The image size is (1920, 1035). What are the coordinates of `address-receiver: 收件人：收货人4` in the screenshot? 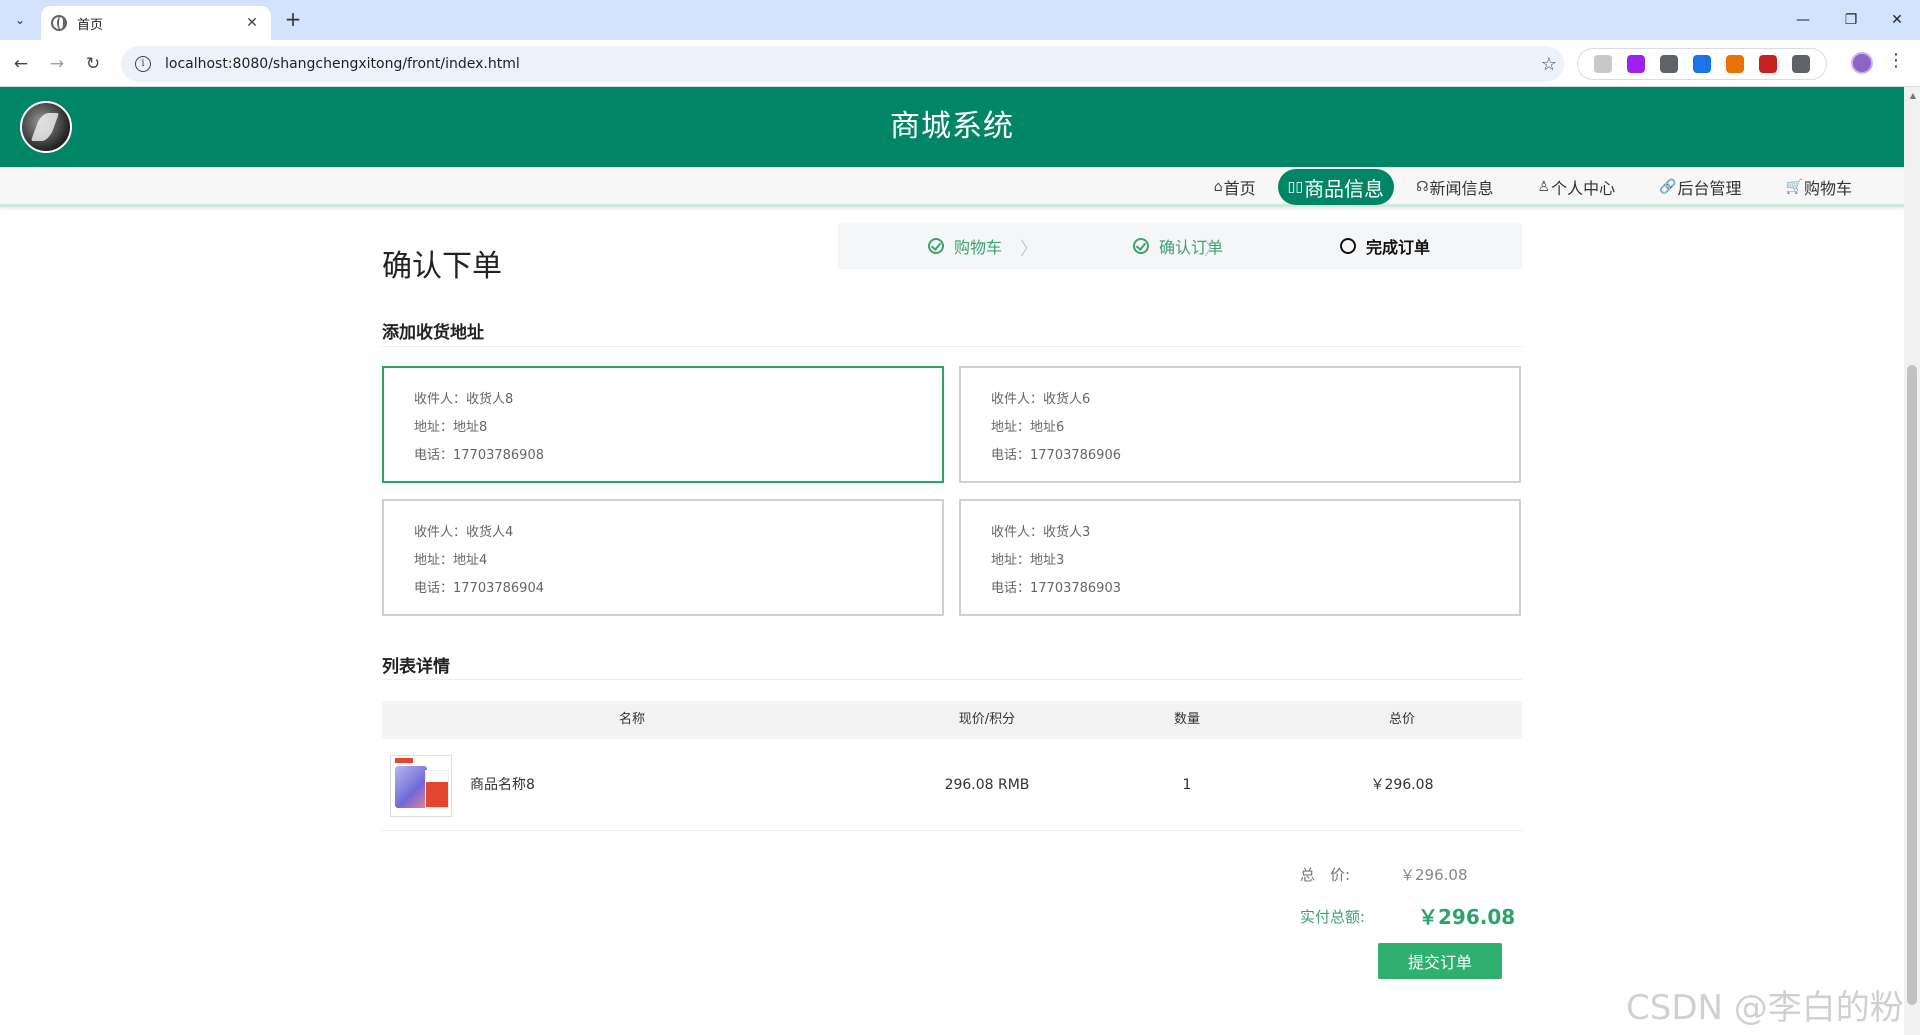 It's located at (464, 532).